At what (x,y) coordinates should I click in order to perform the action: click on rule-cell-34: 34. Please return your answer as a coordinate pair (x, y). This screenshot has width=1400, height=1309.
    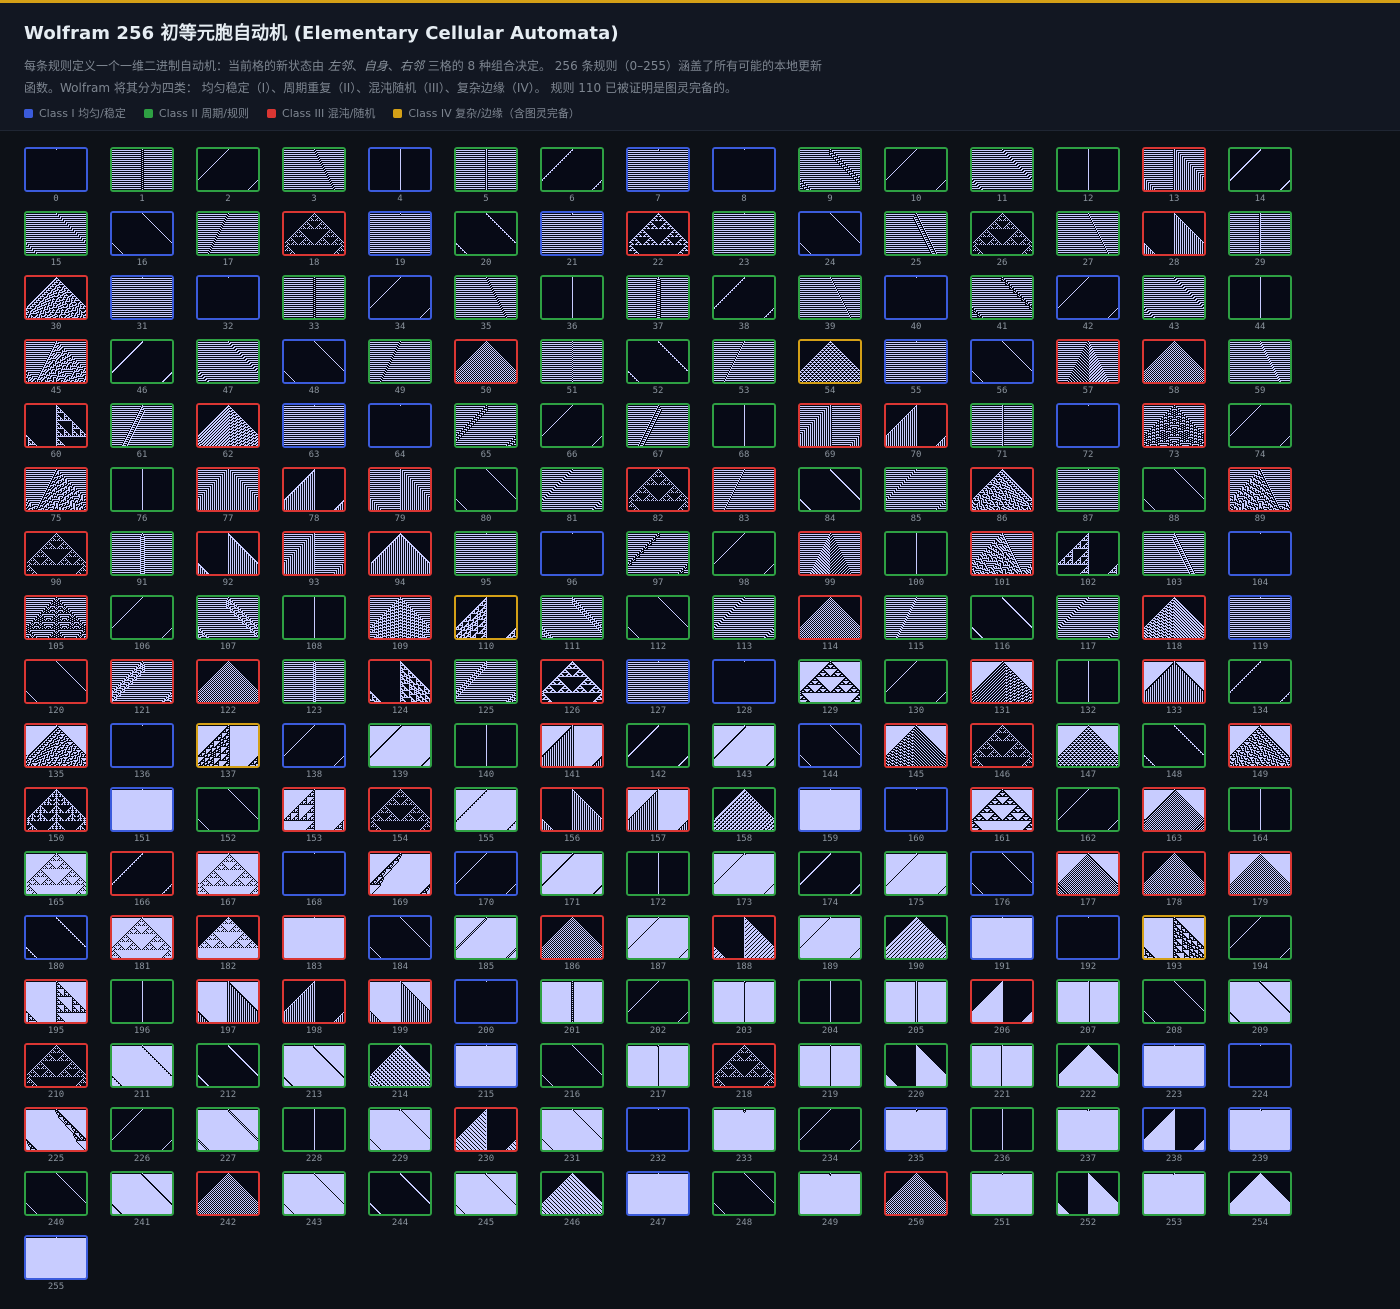
    Looking at the image, I should click on (400, 307).